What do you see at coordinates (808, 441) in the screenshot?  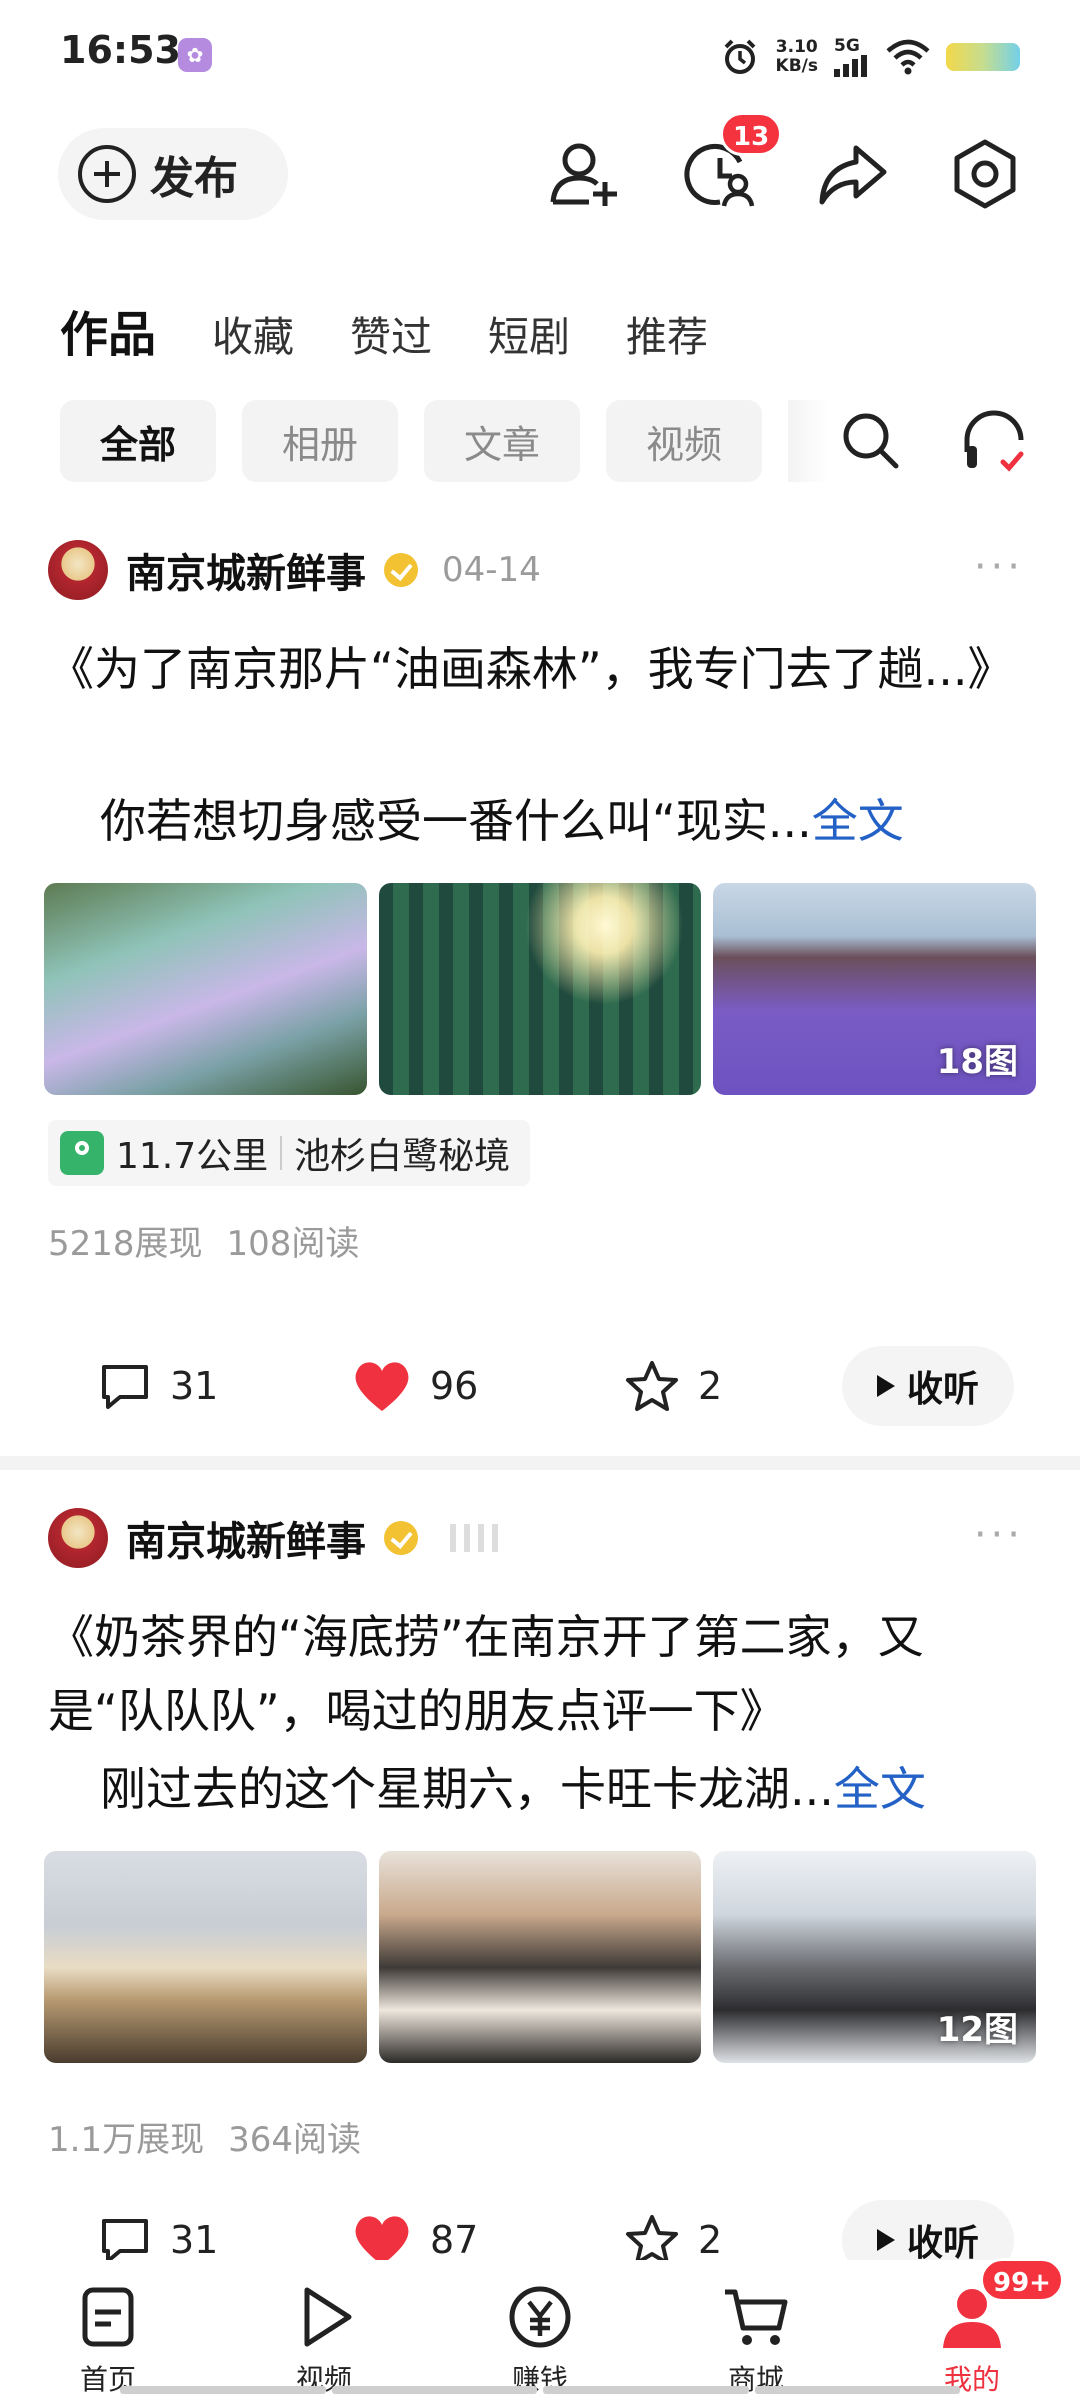 I see `filter-overflow-fade` at bounding box center [808, 441].